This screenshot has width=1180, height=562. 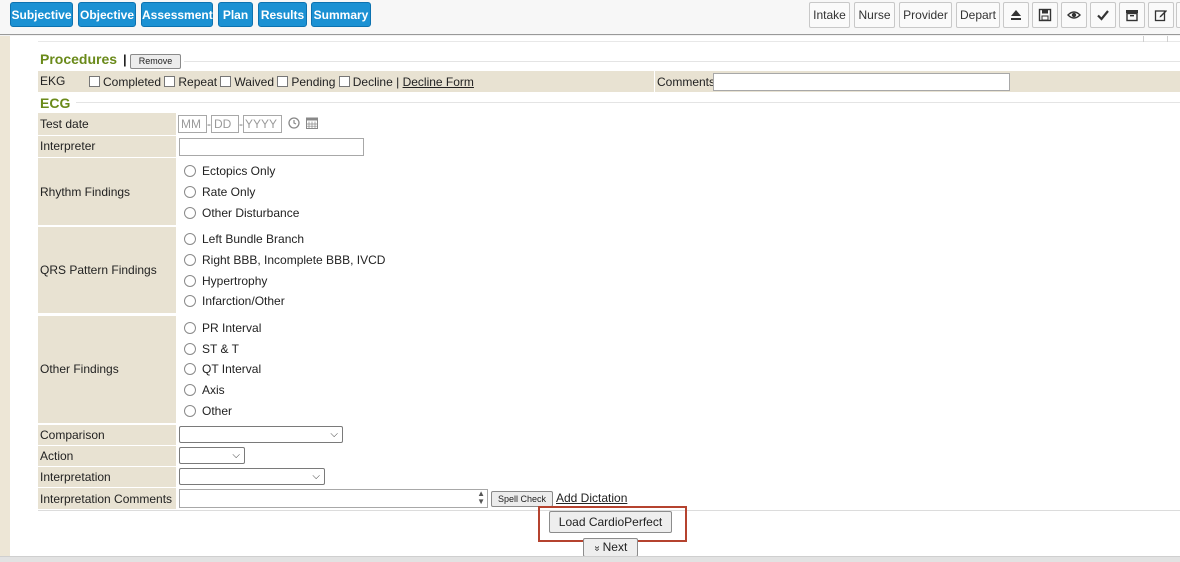 What do you see at coordinates (132, 82) in the screenshot?
I see `completed-label: Completed` at bounding box center [132, 82].